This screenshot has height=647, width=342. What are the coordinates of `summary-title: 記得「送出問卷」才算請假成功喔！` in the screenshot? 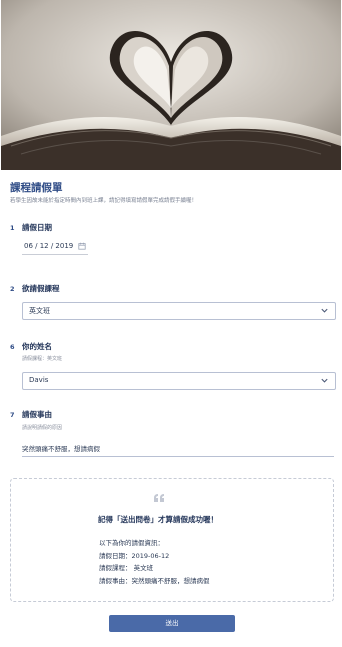 It's located at (158, 519).